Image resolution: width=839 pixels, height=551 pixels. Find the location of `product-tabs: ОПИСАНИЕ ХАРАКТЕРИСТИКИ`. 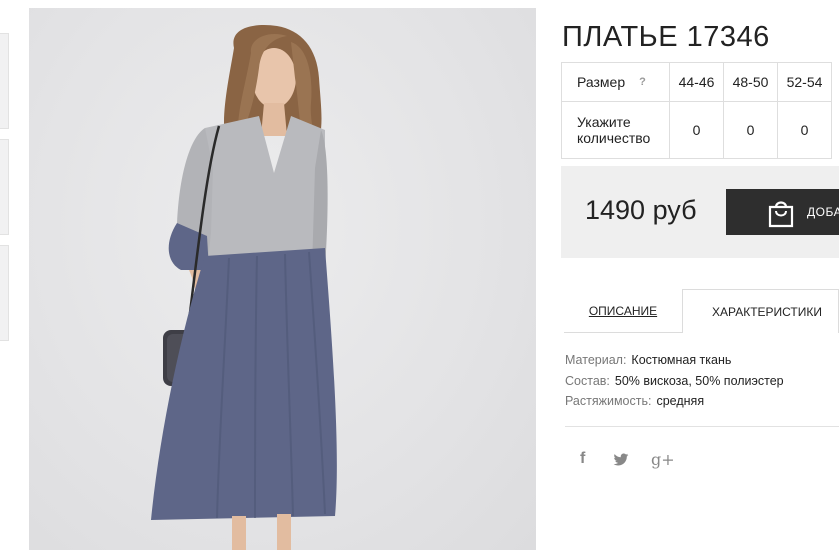

product-tabs: ОПИСАНИЕ ХАРАКТЕРИСТИКИ is located at coordinates (701, 311).